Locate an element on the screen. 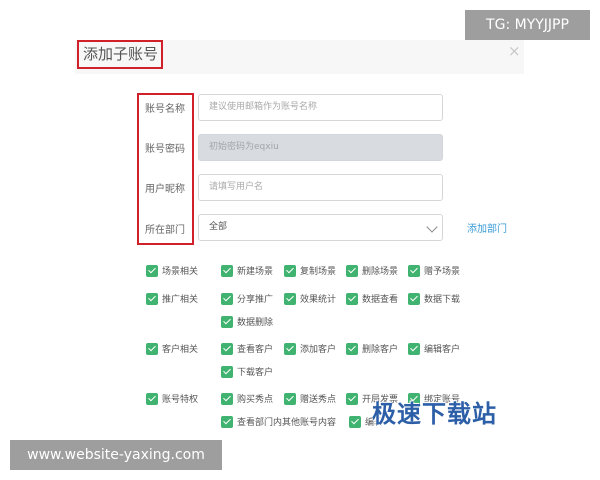 The width and height of the screenshot is (600, 480). nickname-input: 请填写用户名 is located at coordinates (320, 187).